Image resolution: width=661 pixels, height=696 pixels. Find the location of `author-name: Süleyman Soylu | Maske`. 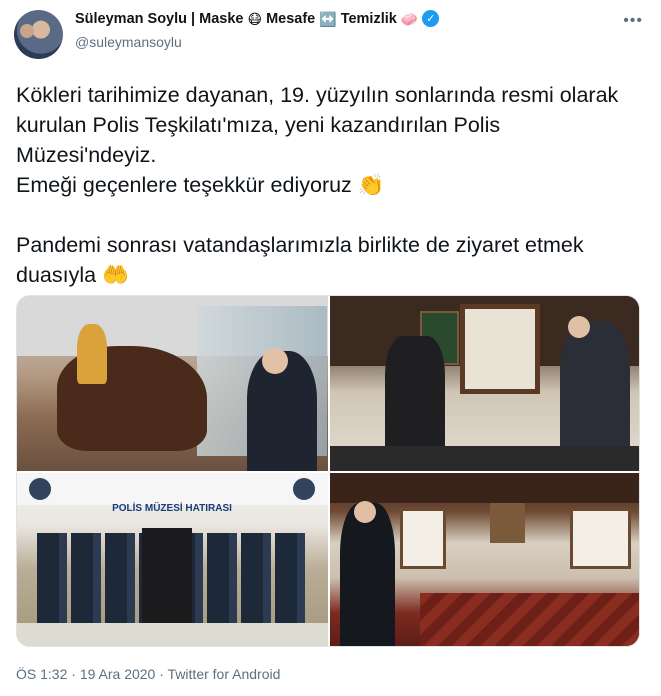

author-name: Süleyman Soylu | Maske is located at coordinates (159, 19).